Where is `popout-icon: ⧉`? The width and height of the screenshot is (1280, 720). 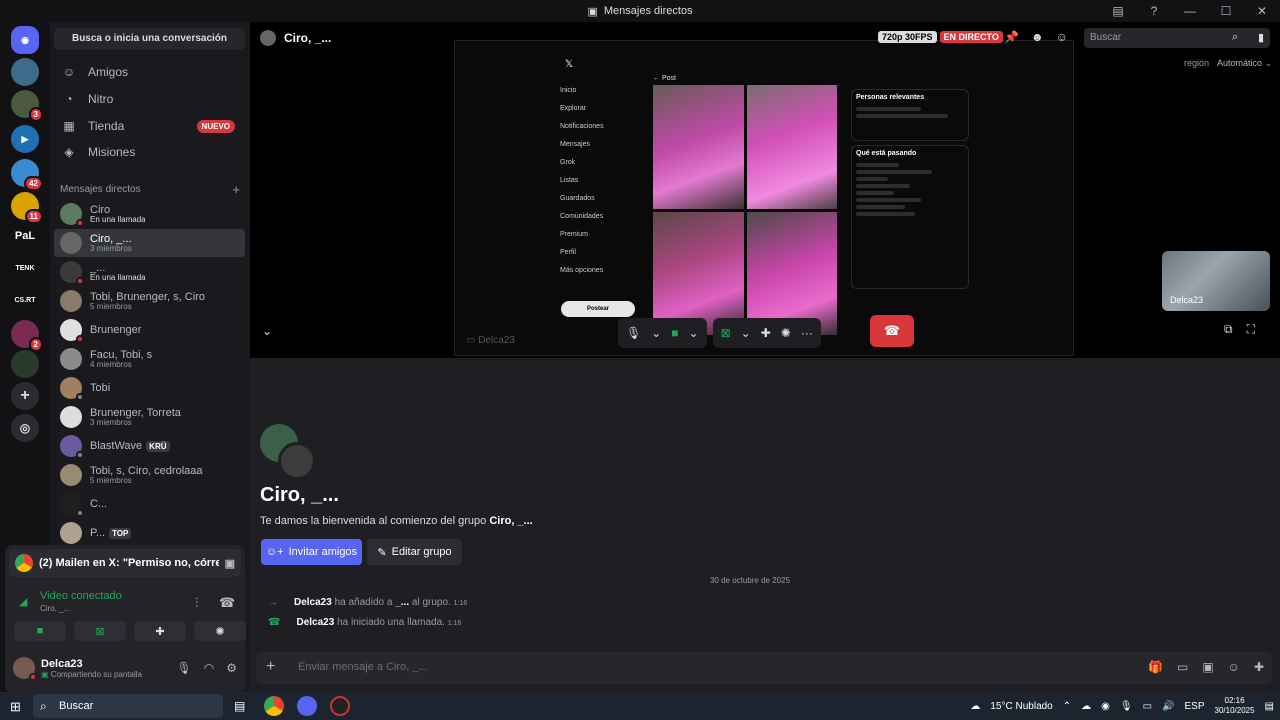 popout-icon: ⧉ is located at coordinates (1228, 329).